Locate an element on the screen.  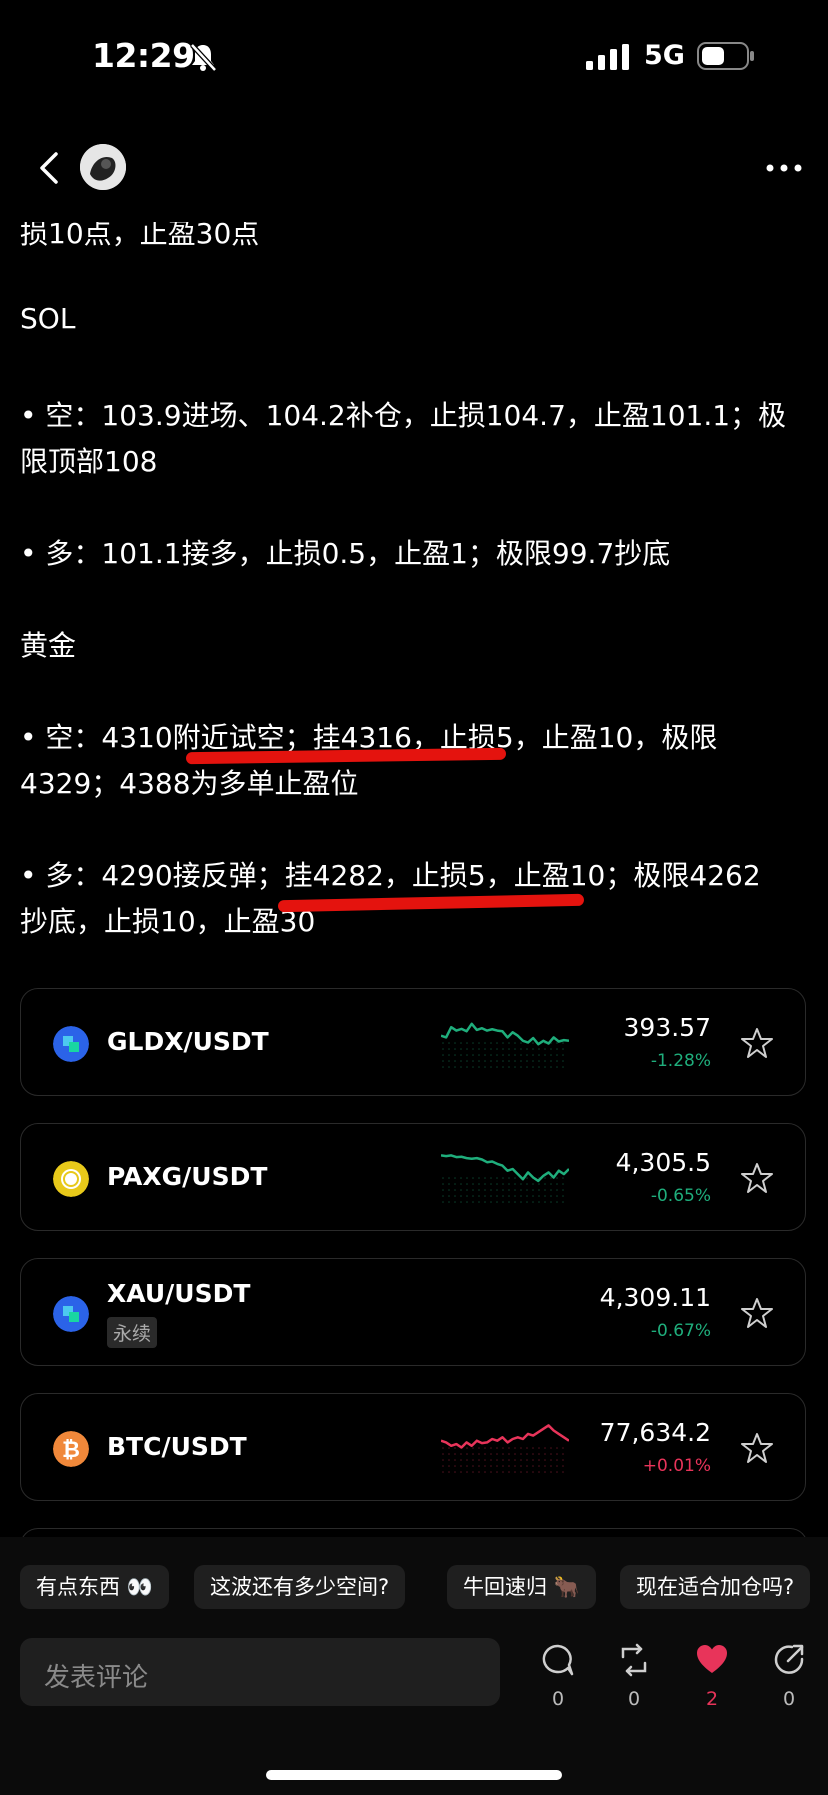
muted-bell-icon is located at coordinates (203, 57).